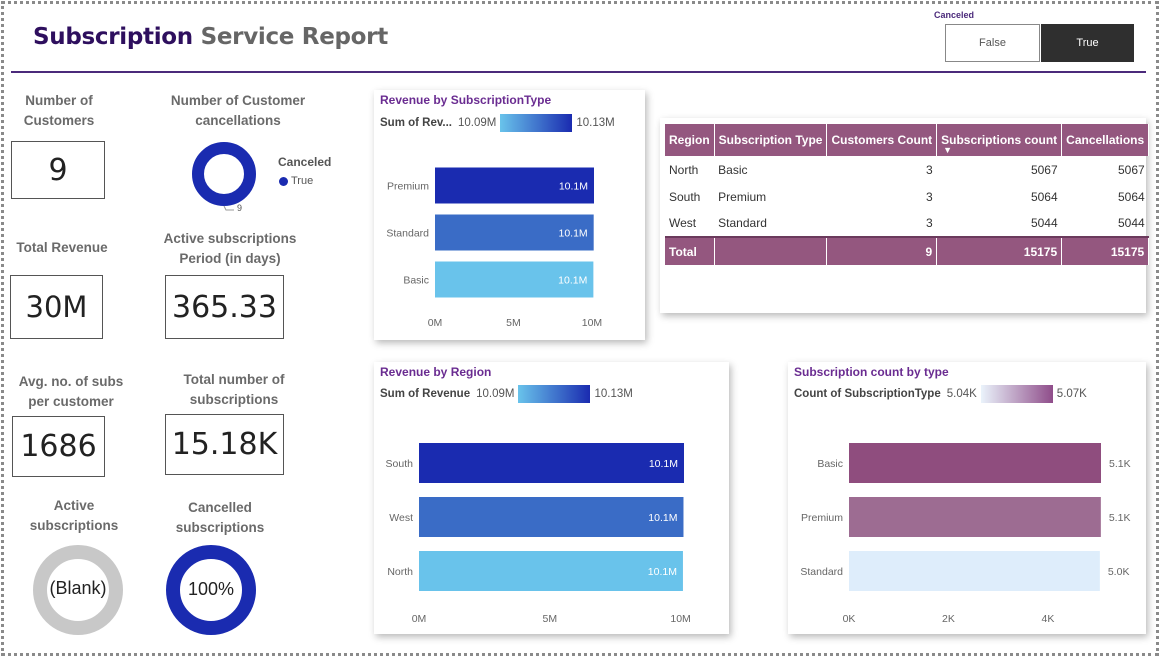  What do you see at coordinates (907, 196) in the screenshot?
I see `table-row: South Premium 3 5064 5064` at bounding box center [907, 196].